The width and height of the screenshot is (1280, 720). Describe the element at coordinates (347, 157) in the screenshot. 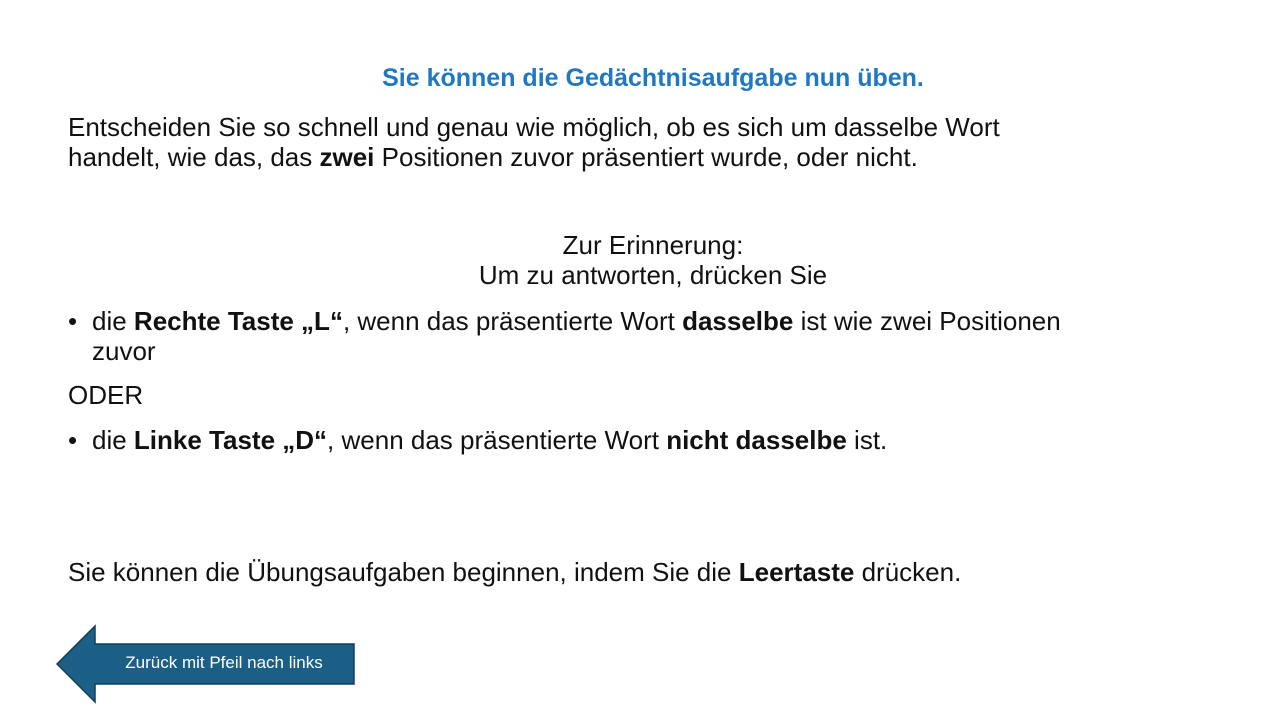

I see `instruction-emphasis-zwei: zwei` at that location.